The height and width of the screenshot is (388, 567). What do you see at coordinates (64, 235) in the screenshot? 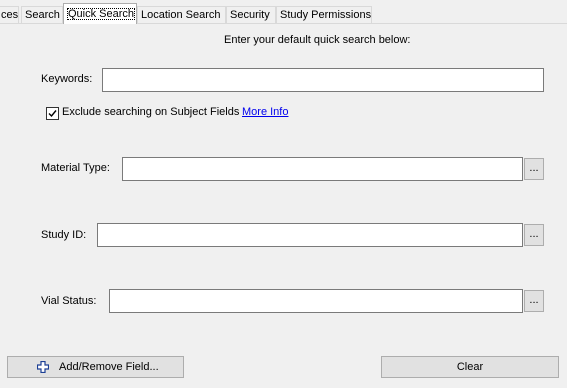
I see `study-id-label: Study ID:` at bounding box center [64, 235].